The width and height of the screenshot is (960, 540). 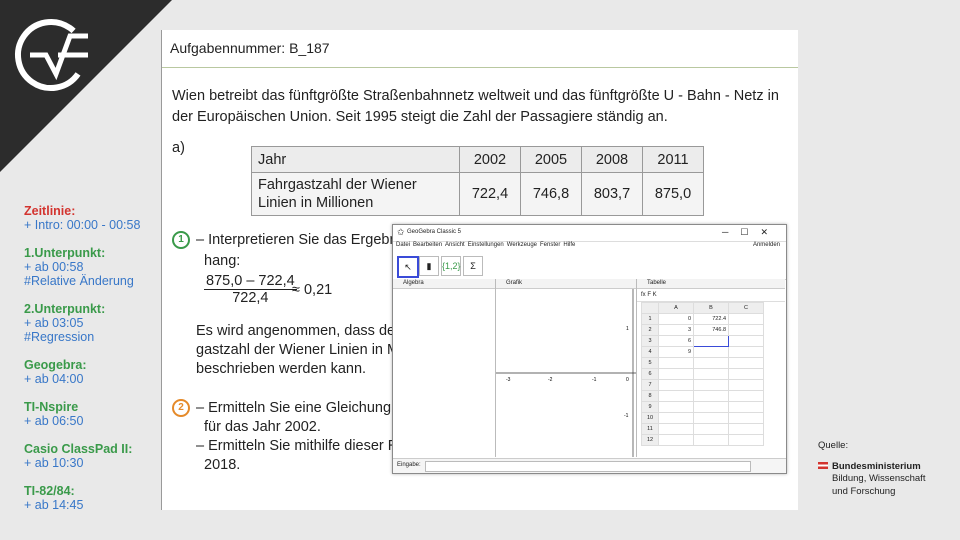 I want to click on menu-item: Hilfe, so click(x=569, y=245).